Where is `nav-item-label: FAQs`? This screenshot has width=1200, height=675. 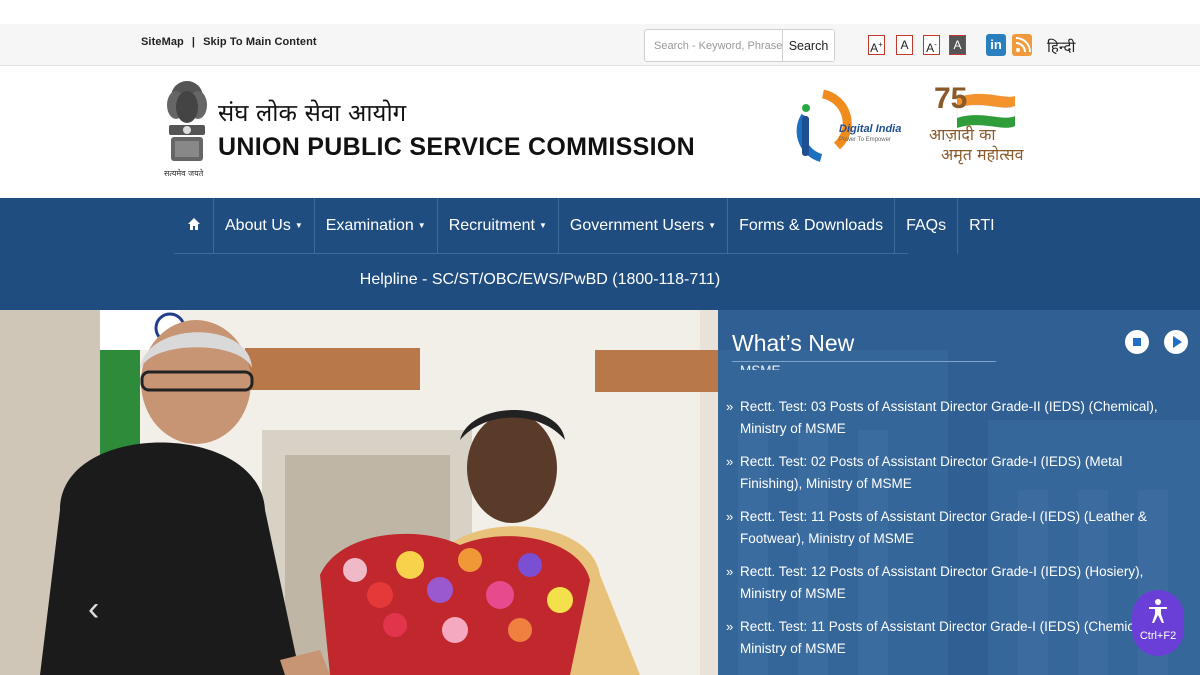
nav-item-label: FAQs is located at coordinates (926, 225).